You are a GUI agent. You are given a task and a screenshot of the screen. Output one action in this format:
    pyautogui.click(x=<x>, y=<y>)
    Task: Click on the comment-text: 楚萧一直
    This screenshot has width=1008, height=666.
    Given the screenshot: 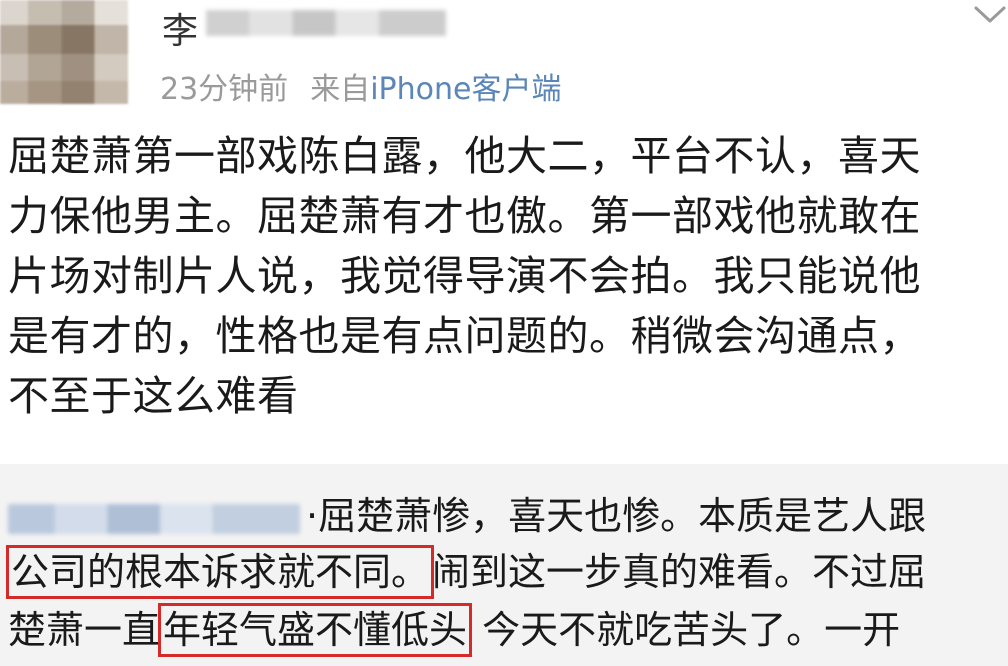 What is the action you would take?
    pyautogui.click(x=84, y=630)
    